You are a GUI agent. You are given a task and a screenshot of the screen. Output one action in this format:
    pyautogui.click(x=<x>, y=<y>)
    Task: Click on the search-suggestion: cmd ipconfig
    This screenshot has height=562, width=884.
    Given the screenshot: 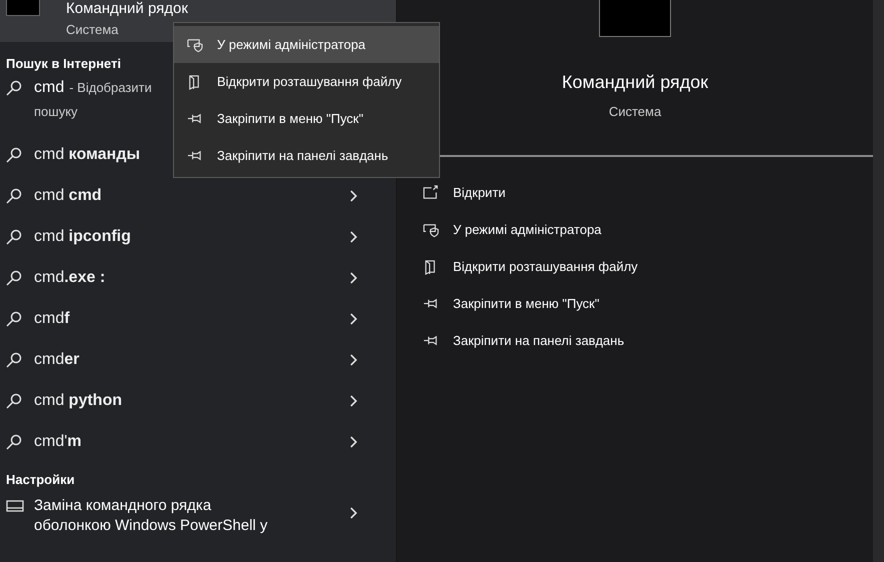 What is the action you would take?
    pyautogui.click(x=82, y=236)
    